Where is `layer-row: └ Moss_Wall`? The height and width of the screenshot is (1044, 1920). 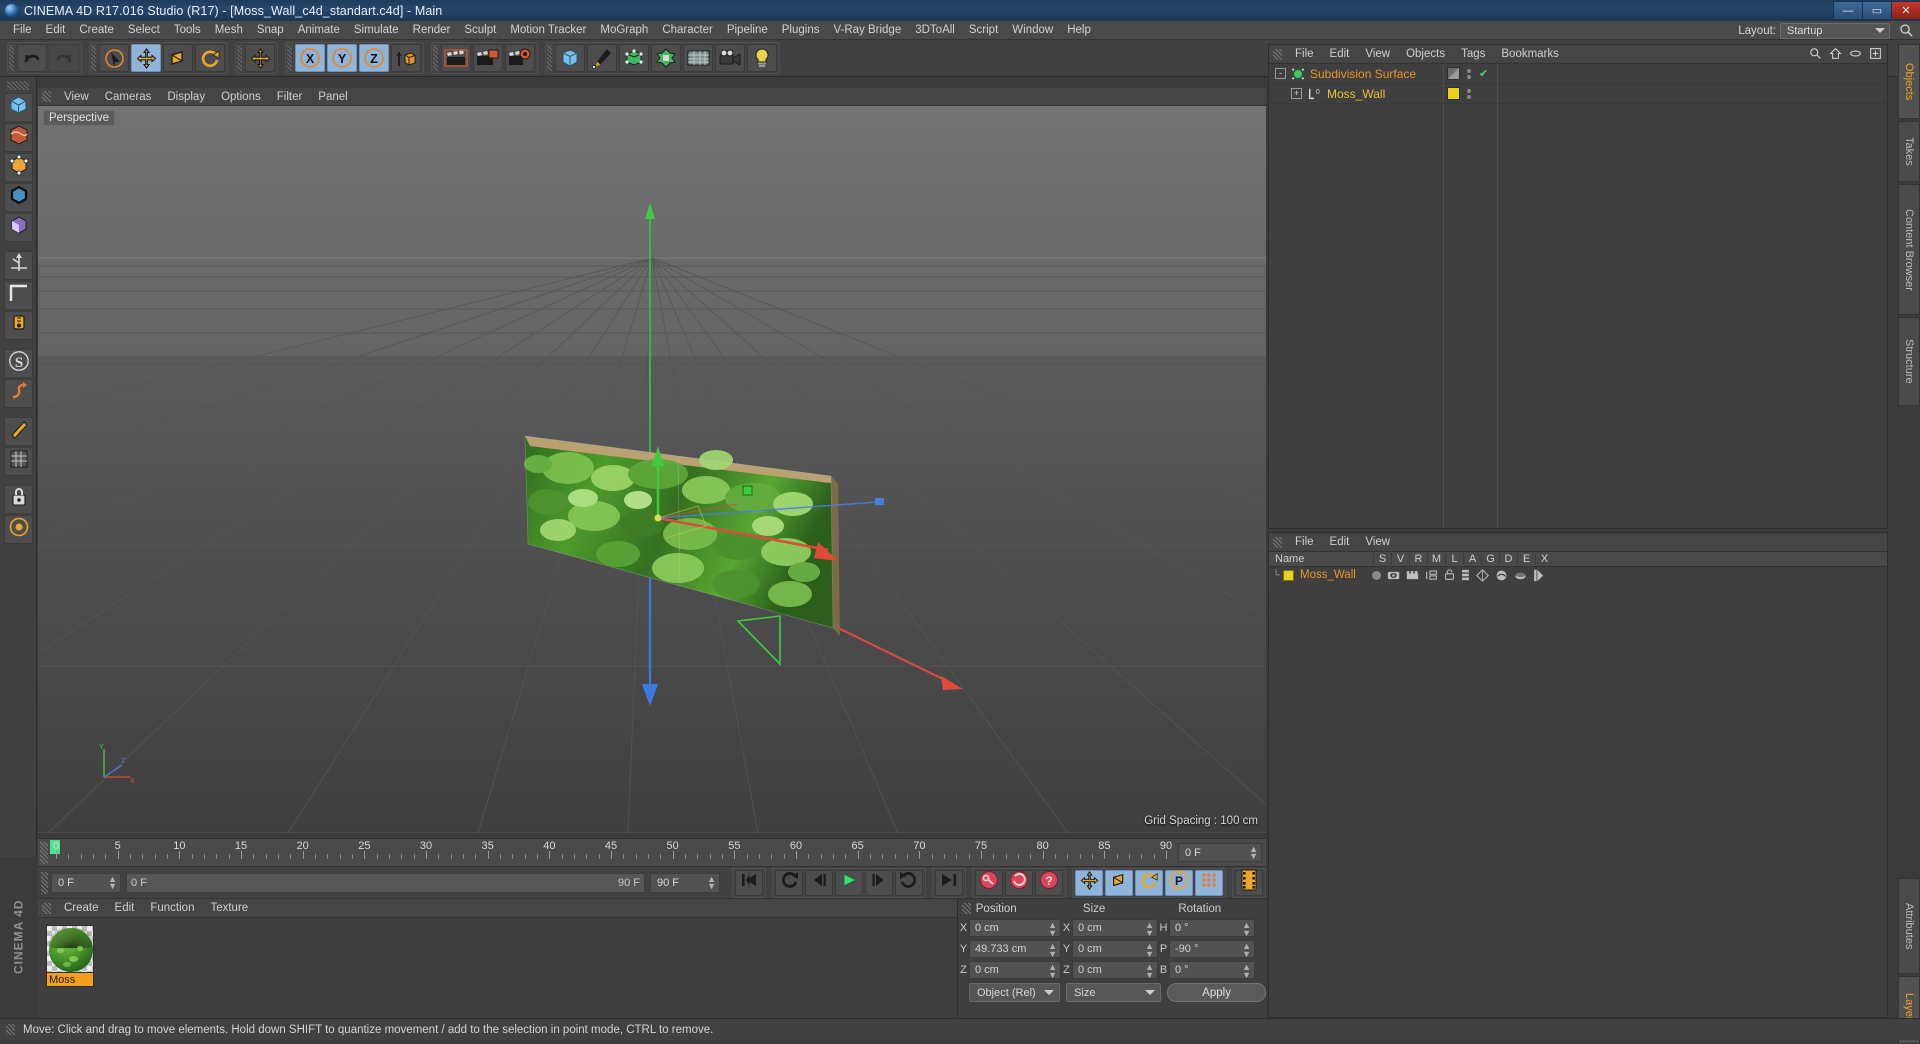 layer-row: └ Moss_Wall is located at coordinates (1578, 575).